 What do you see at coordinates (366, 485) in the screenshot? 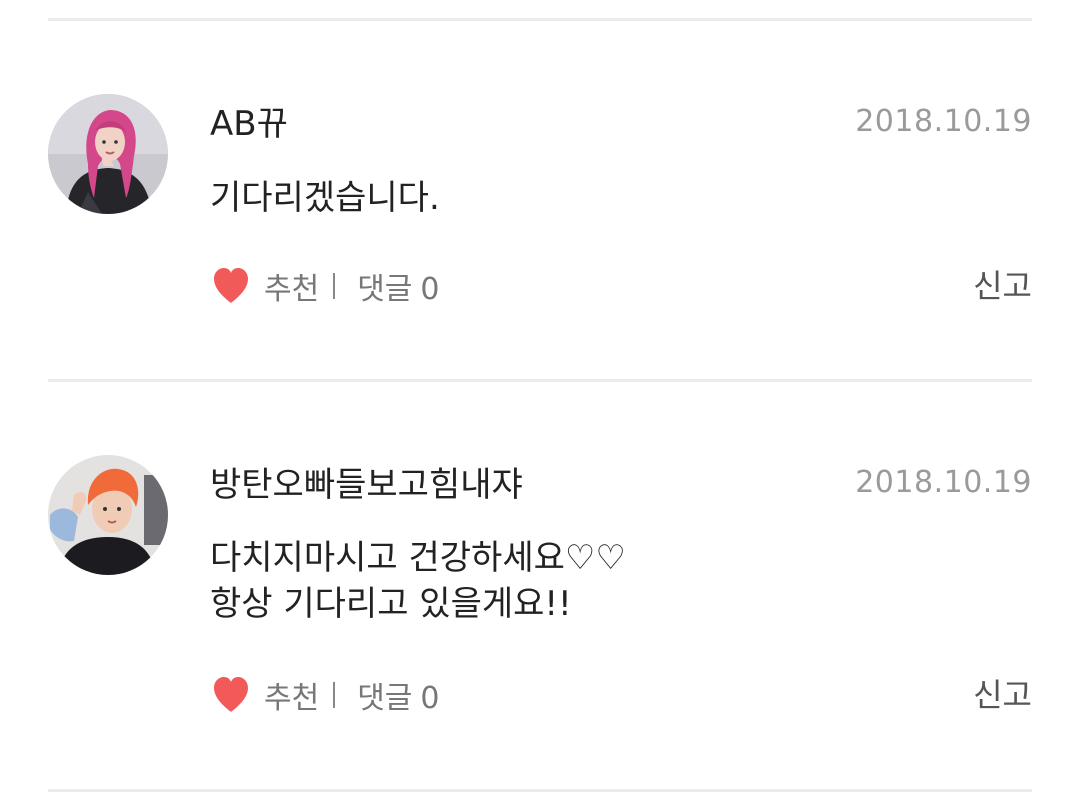
I see `comment-author: 방탄오빠들보고힘내쟈` at bounding box center [366, 485].